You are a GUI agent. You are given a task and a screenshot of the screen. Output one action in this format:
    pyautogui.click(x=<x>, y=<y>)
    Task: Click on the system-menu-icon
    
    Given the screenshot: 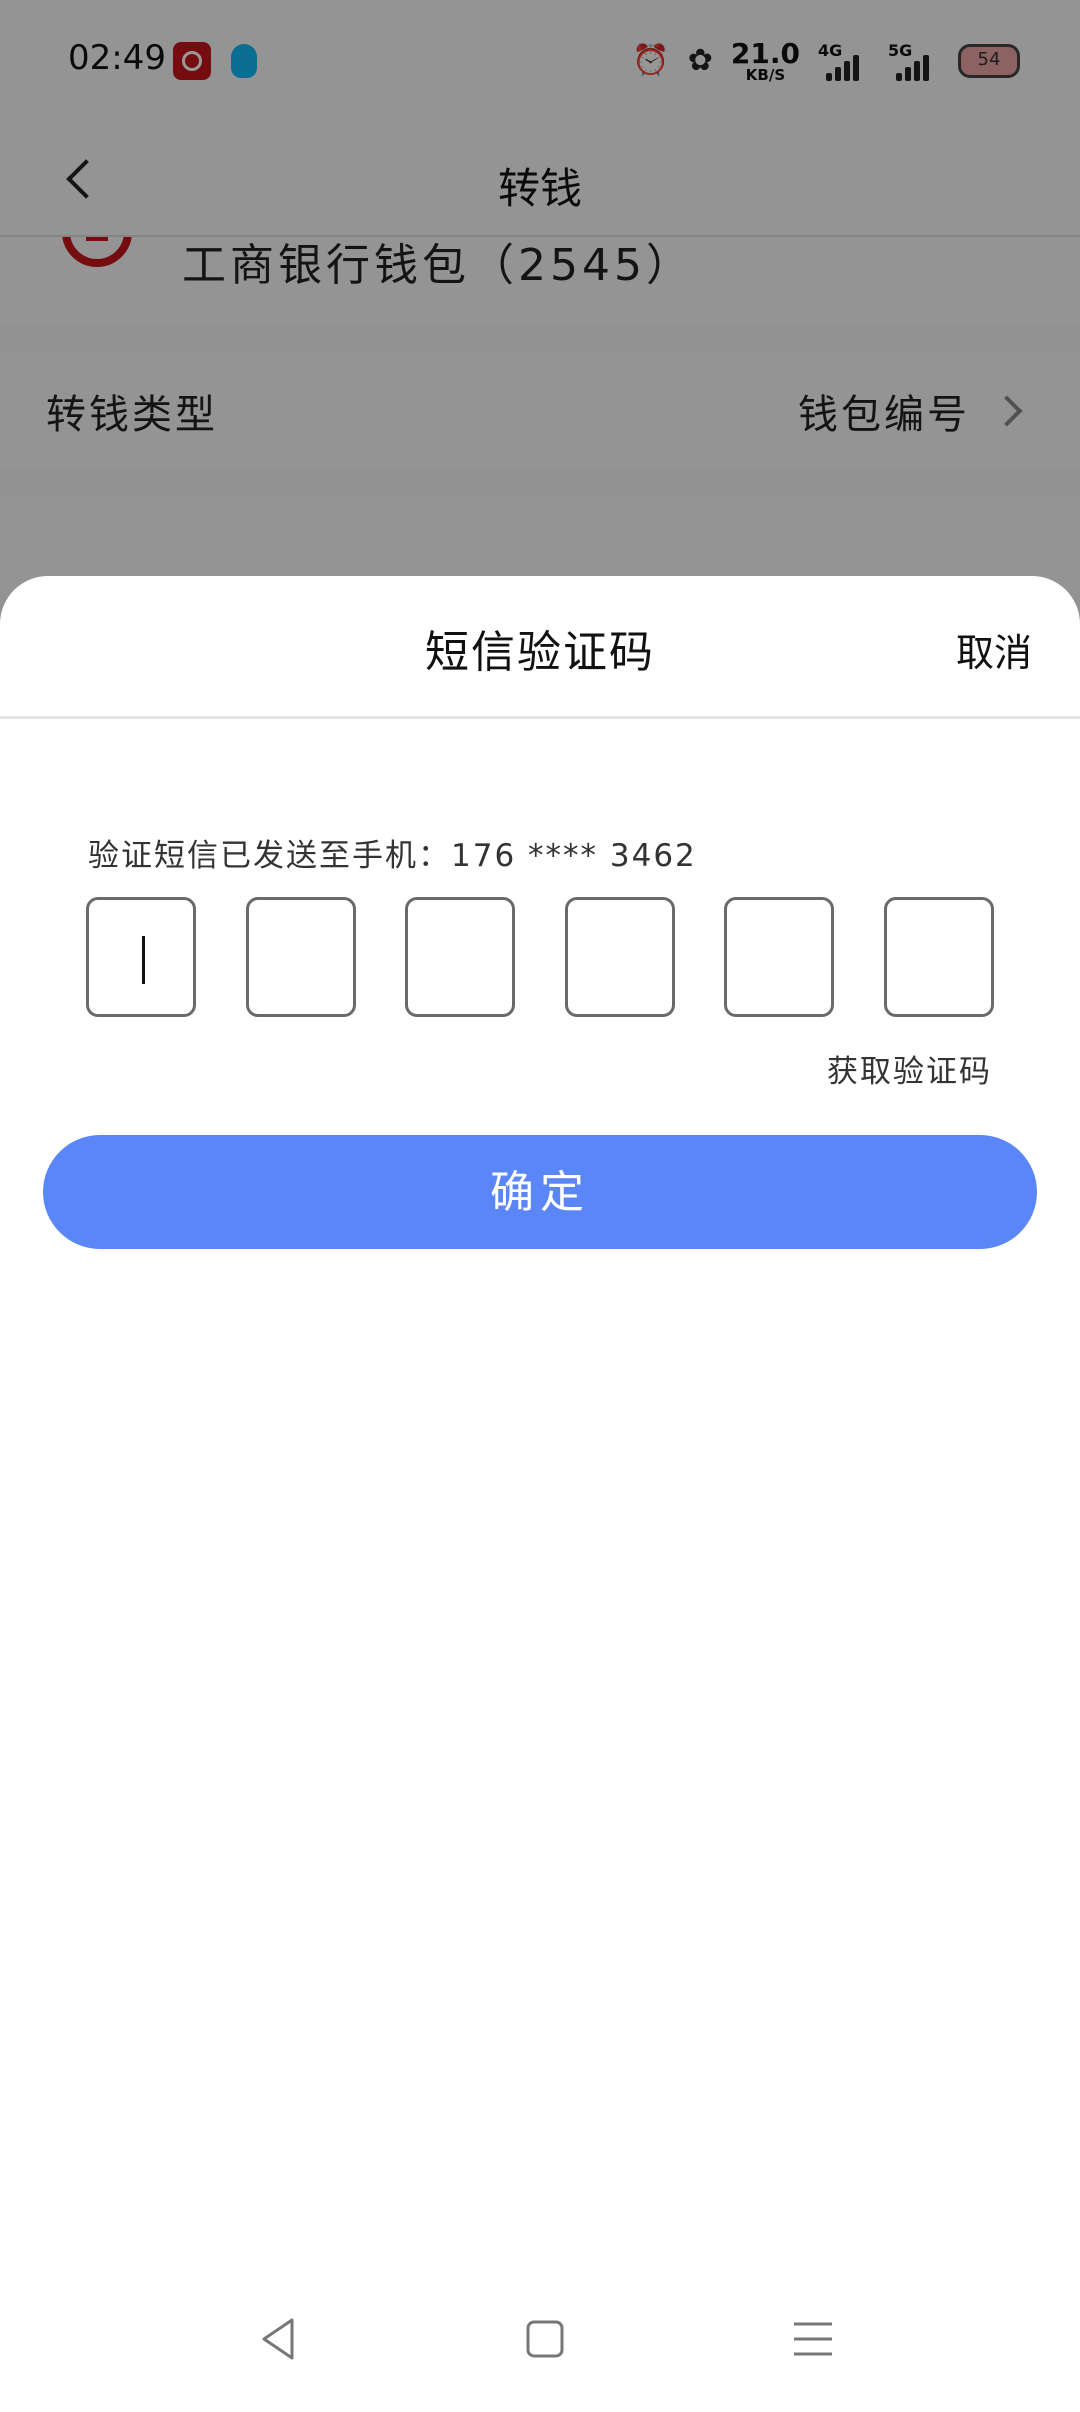 What is the action you would take?
    pyautogui.click(x=813, y=2339)
    